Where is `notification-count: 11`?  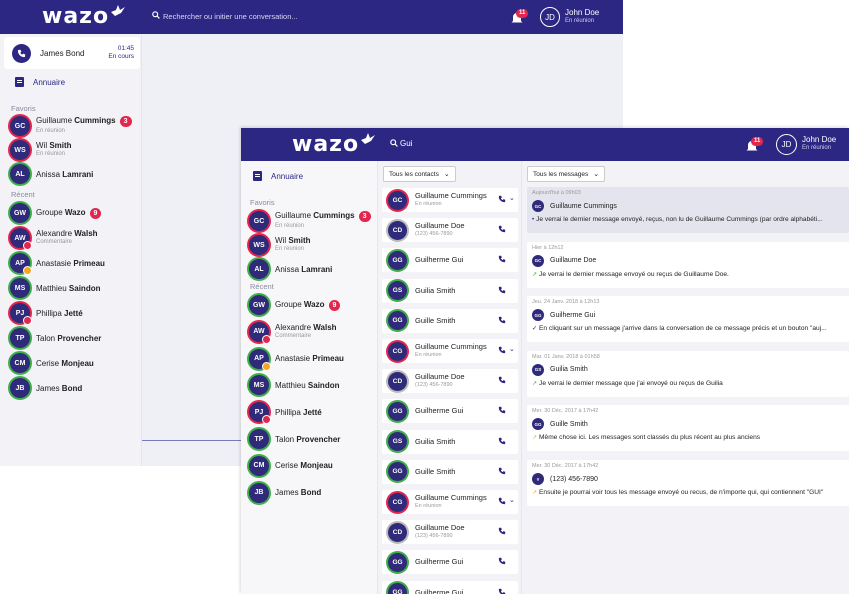
notification-count: 11 is located at coordinates (757, 141).